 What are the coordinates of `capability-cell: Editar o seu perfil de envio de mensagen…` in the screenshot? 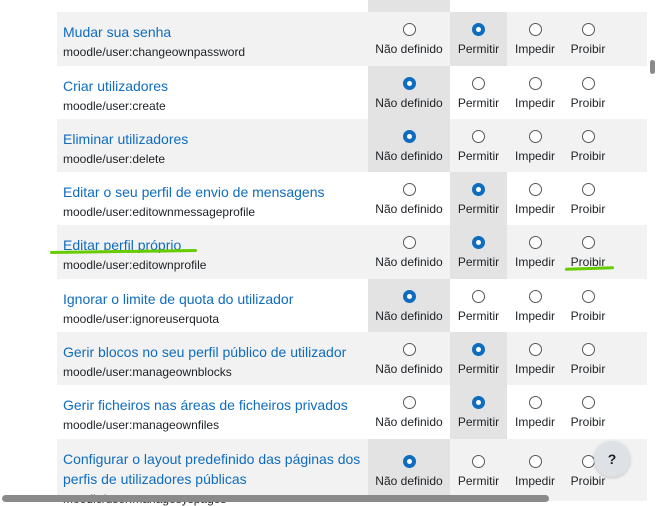 It's located at (213, 201).